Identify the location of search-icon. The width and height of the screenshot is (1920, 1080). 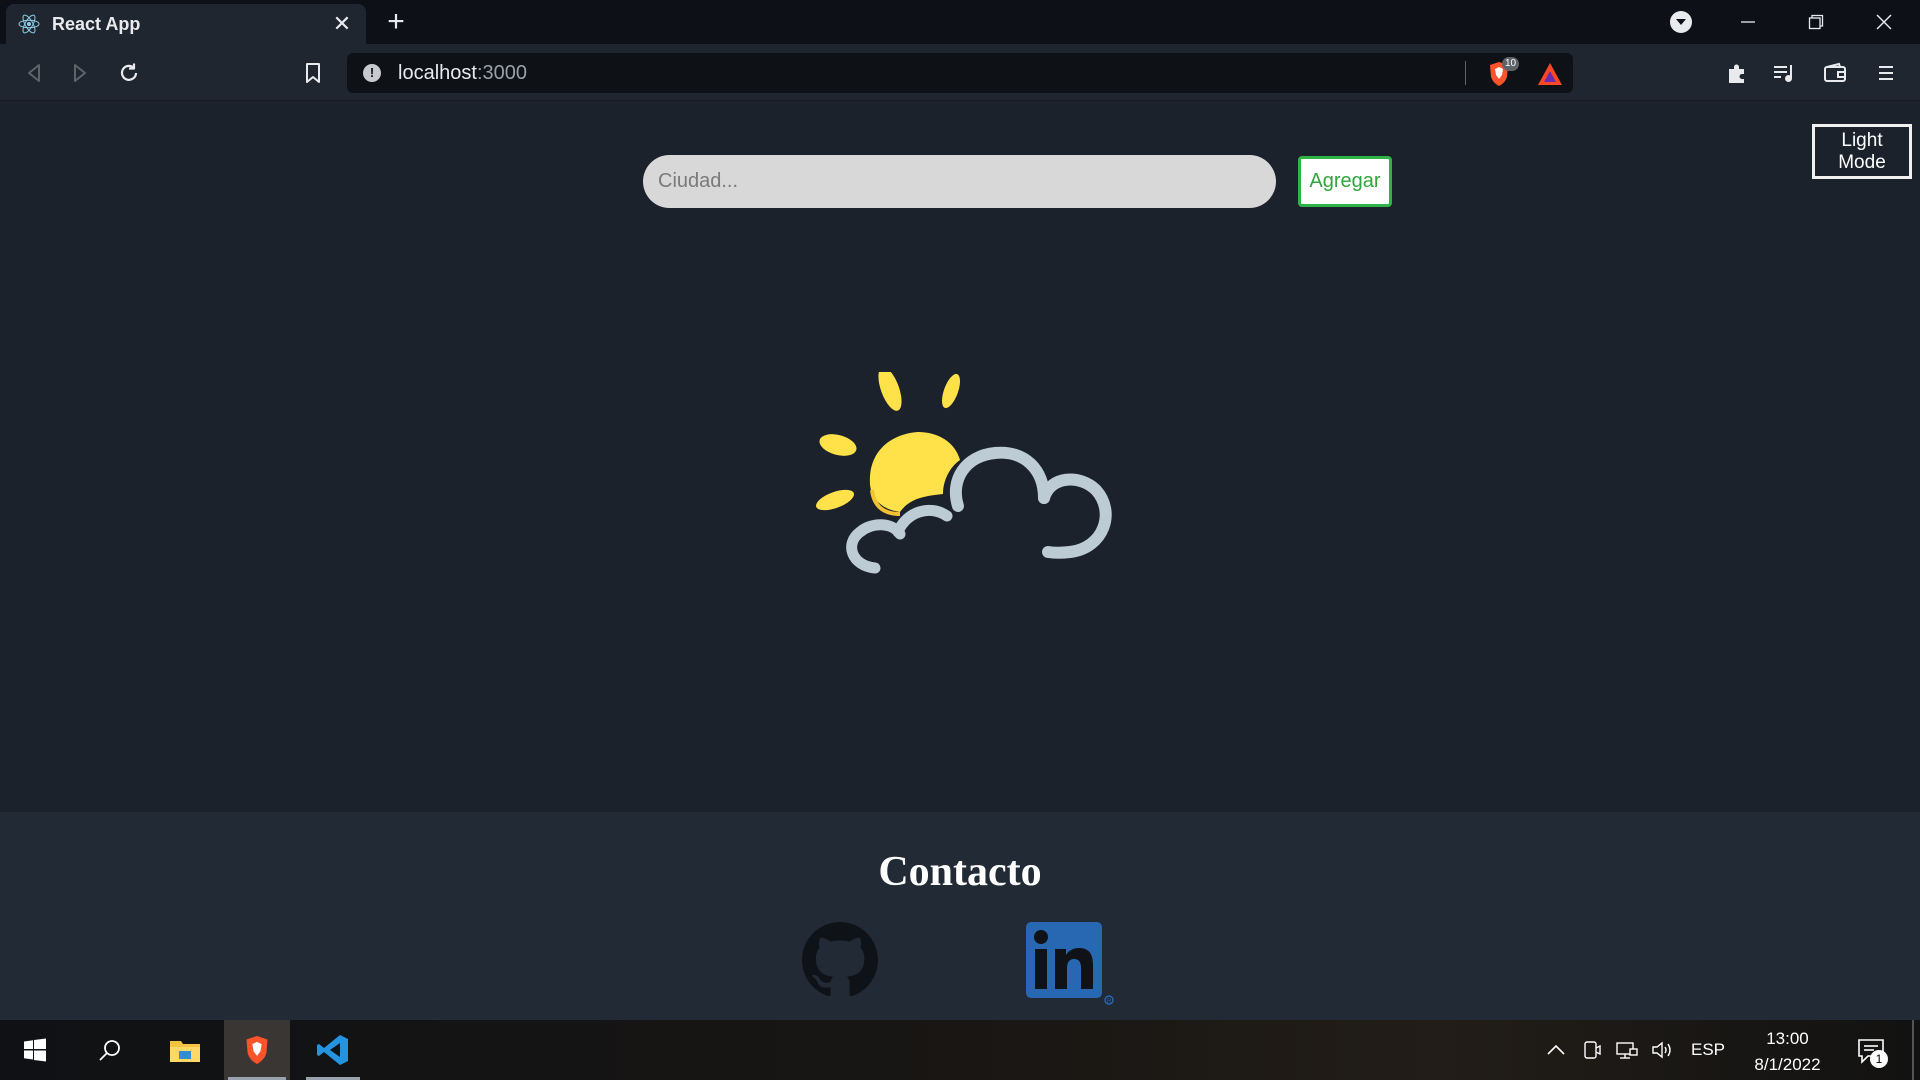
(110, 1050).